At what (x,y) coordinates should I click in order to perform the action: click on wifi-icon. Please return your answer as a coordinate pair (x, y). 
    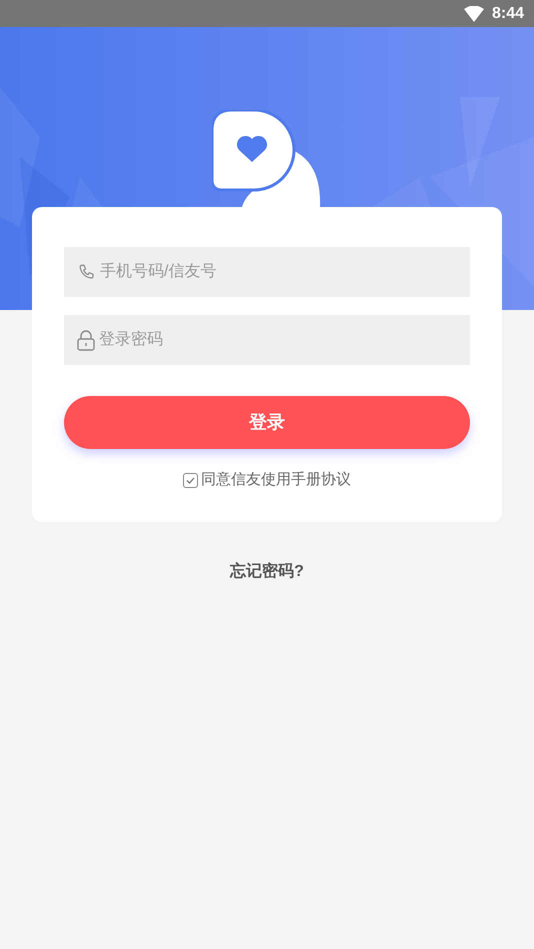
    Looking at the image, I should click on (474, 14).